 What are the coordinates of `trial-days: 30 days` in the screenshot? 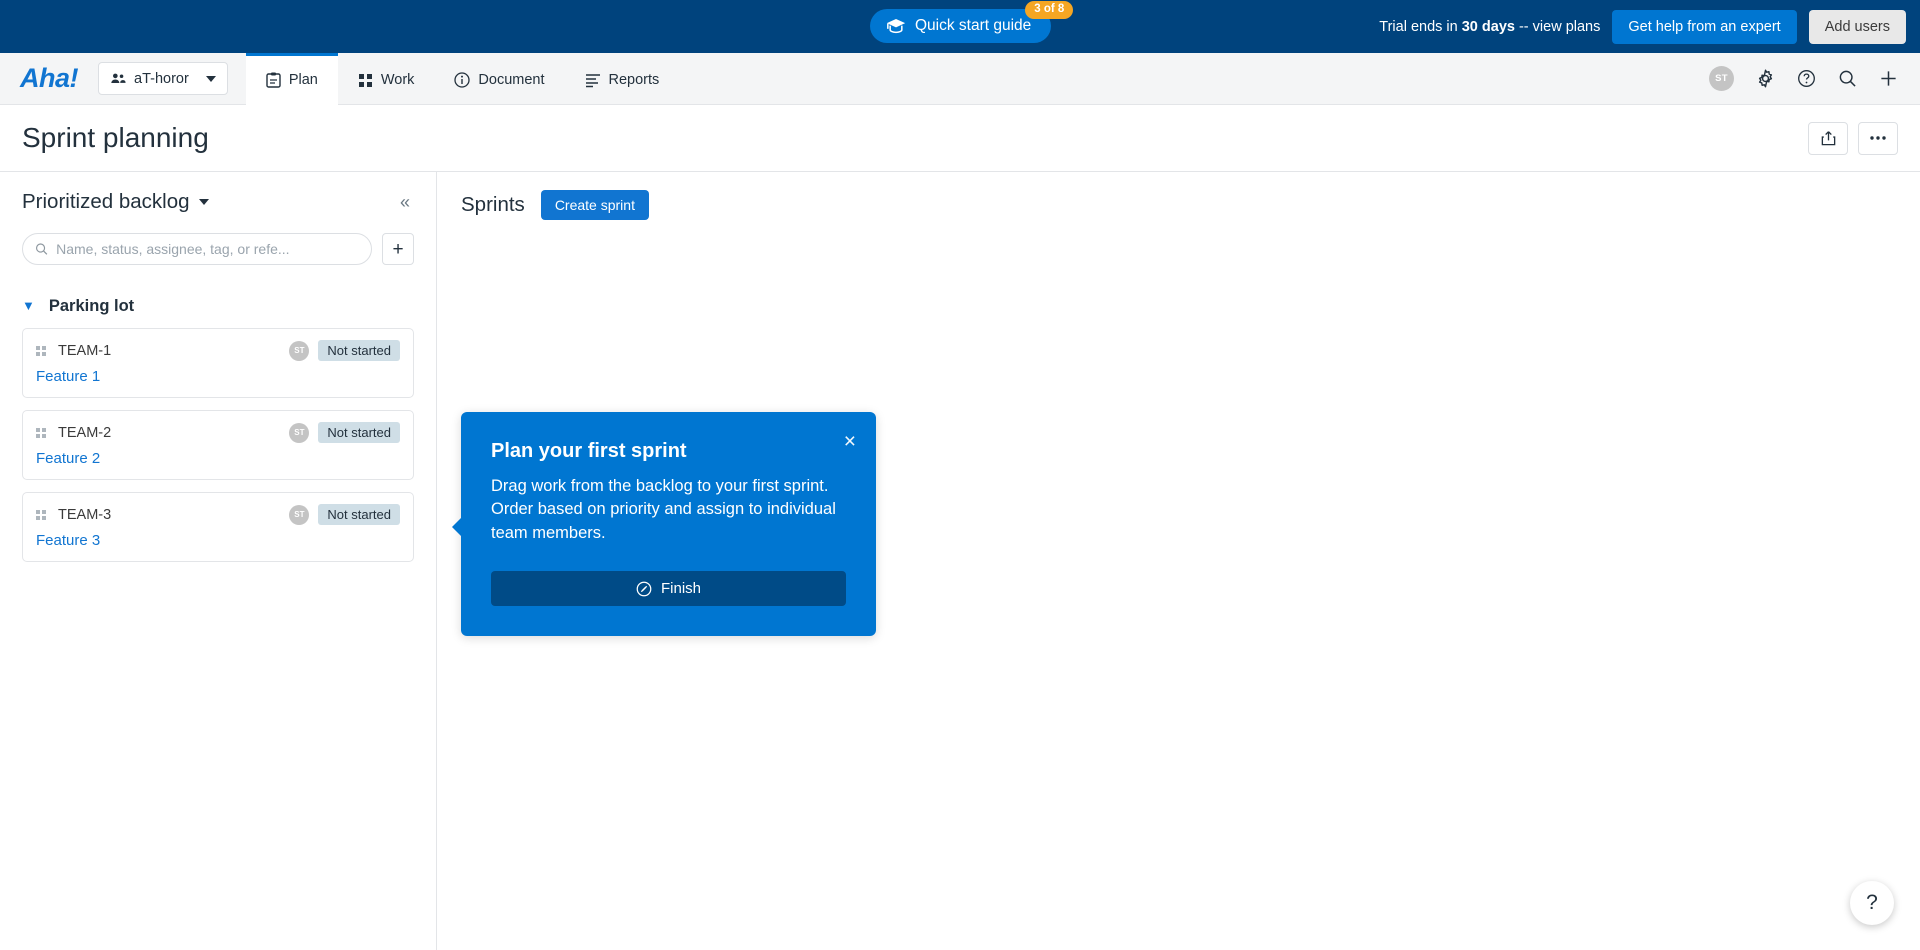 It's located at (1488, 26).